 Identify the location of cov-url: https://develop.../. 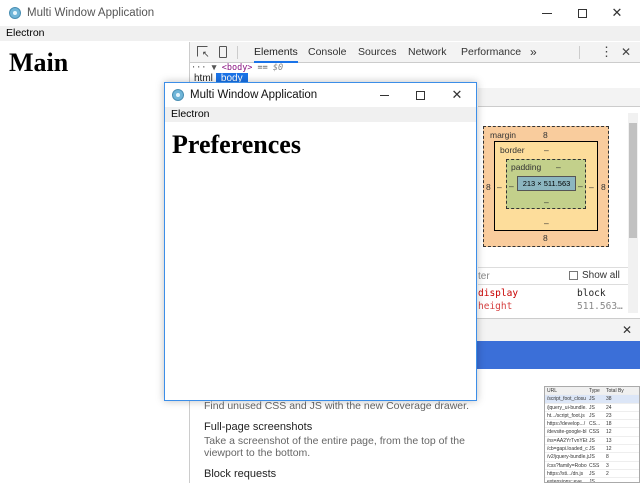
(566, 424).